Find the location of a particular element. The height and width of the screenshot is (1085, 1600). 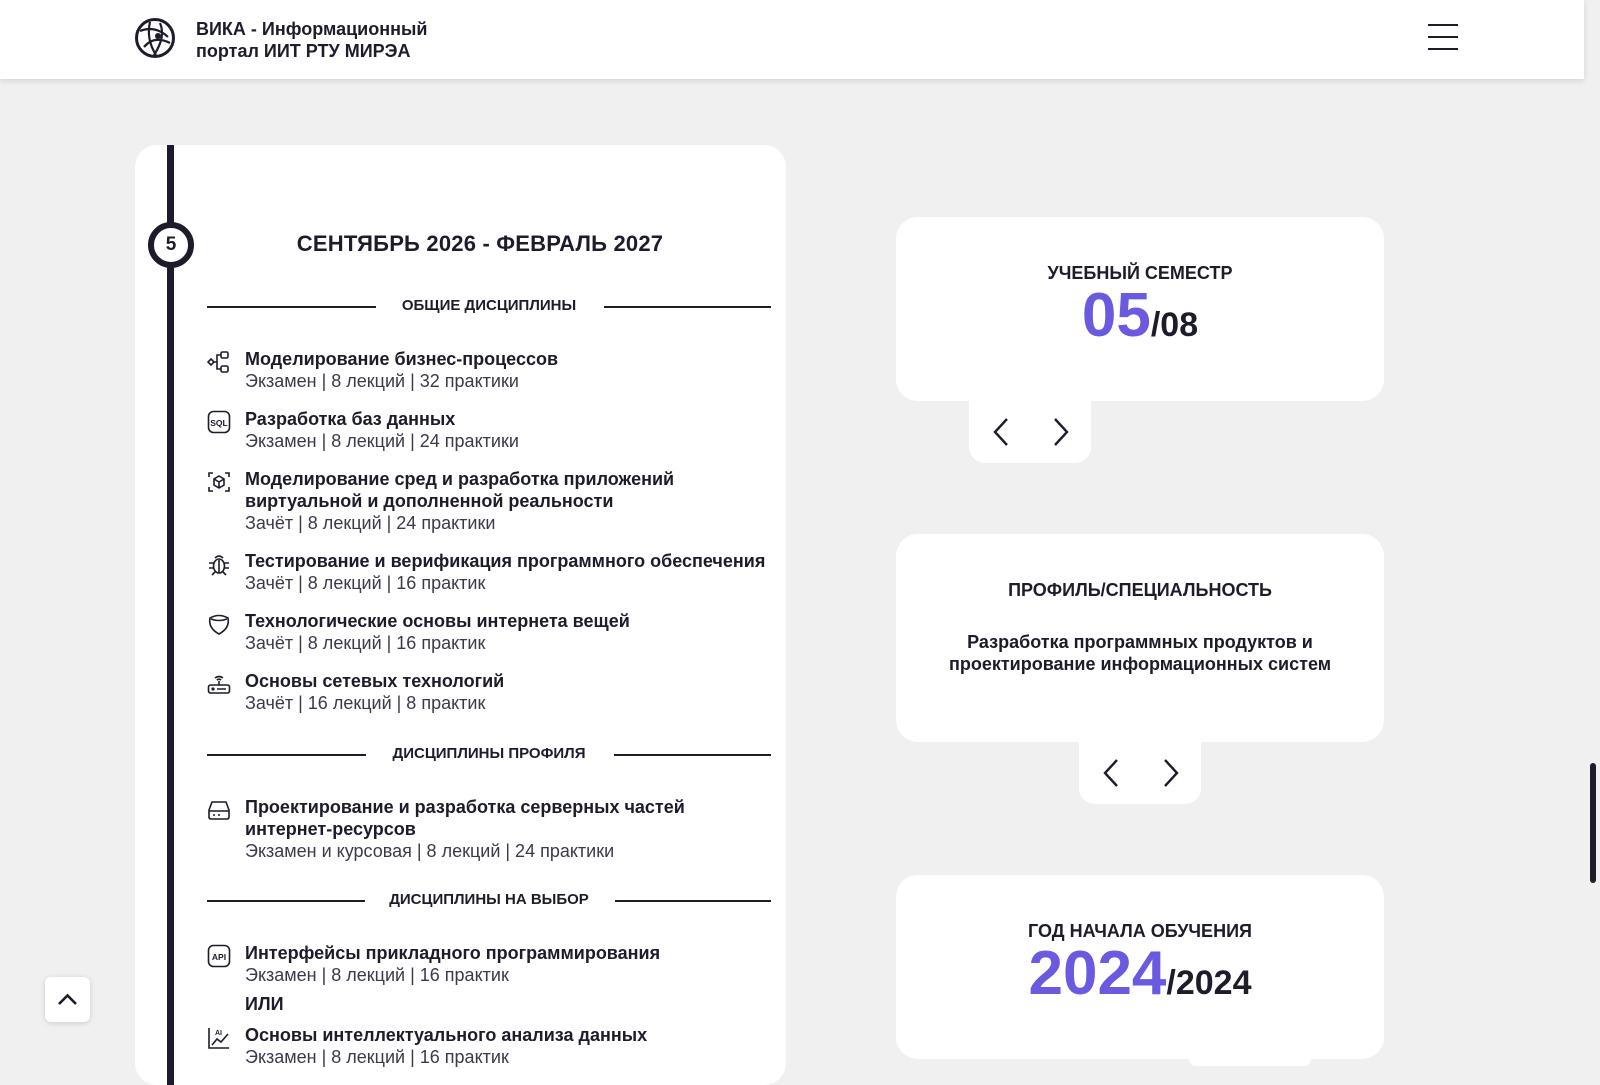

semester-label: УЧЕБНЫЙ СЕМЕСТР is located at coordinates (1140, 273).